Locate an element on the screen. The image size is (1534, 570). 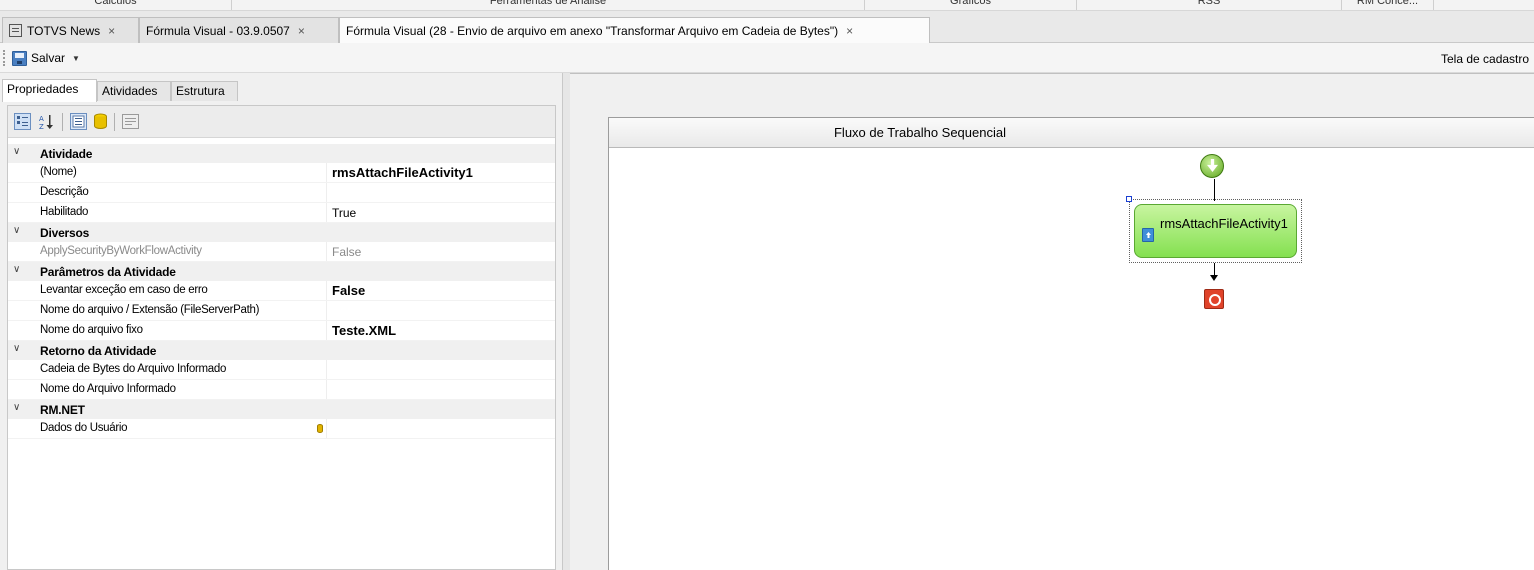
property-value: Teste.XML is located at coordinates (364, 330).